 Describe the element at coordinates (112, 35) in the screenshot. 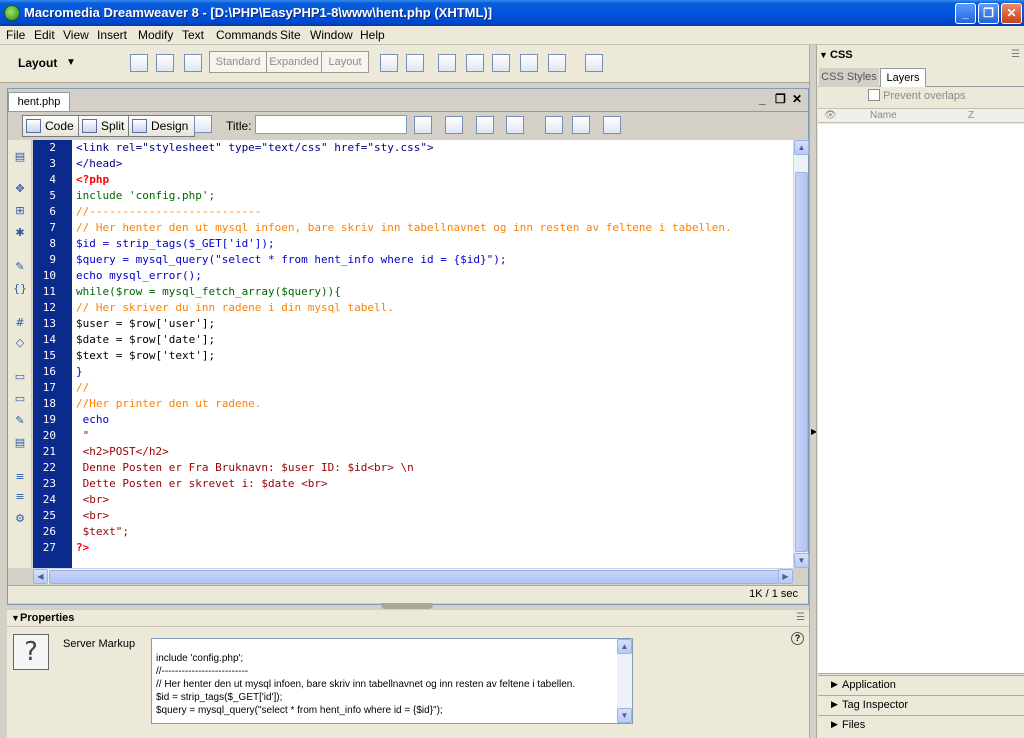

I see `menu-insert: Insert` at that location.